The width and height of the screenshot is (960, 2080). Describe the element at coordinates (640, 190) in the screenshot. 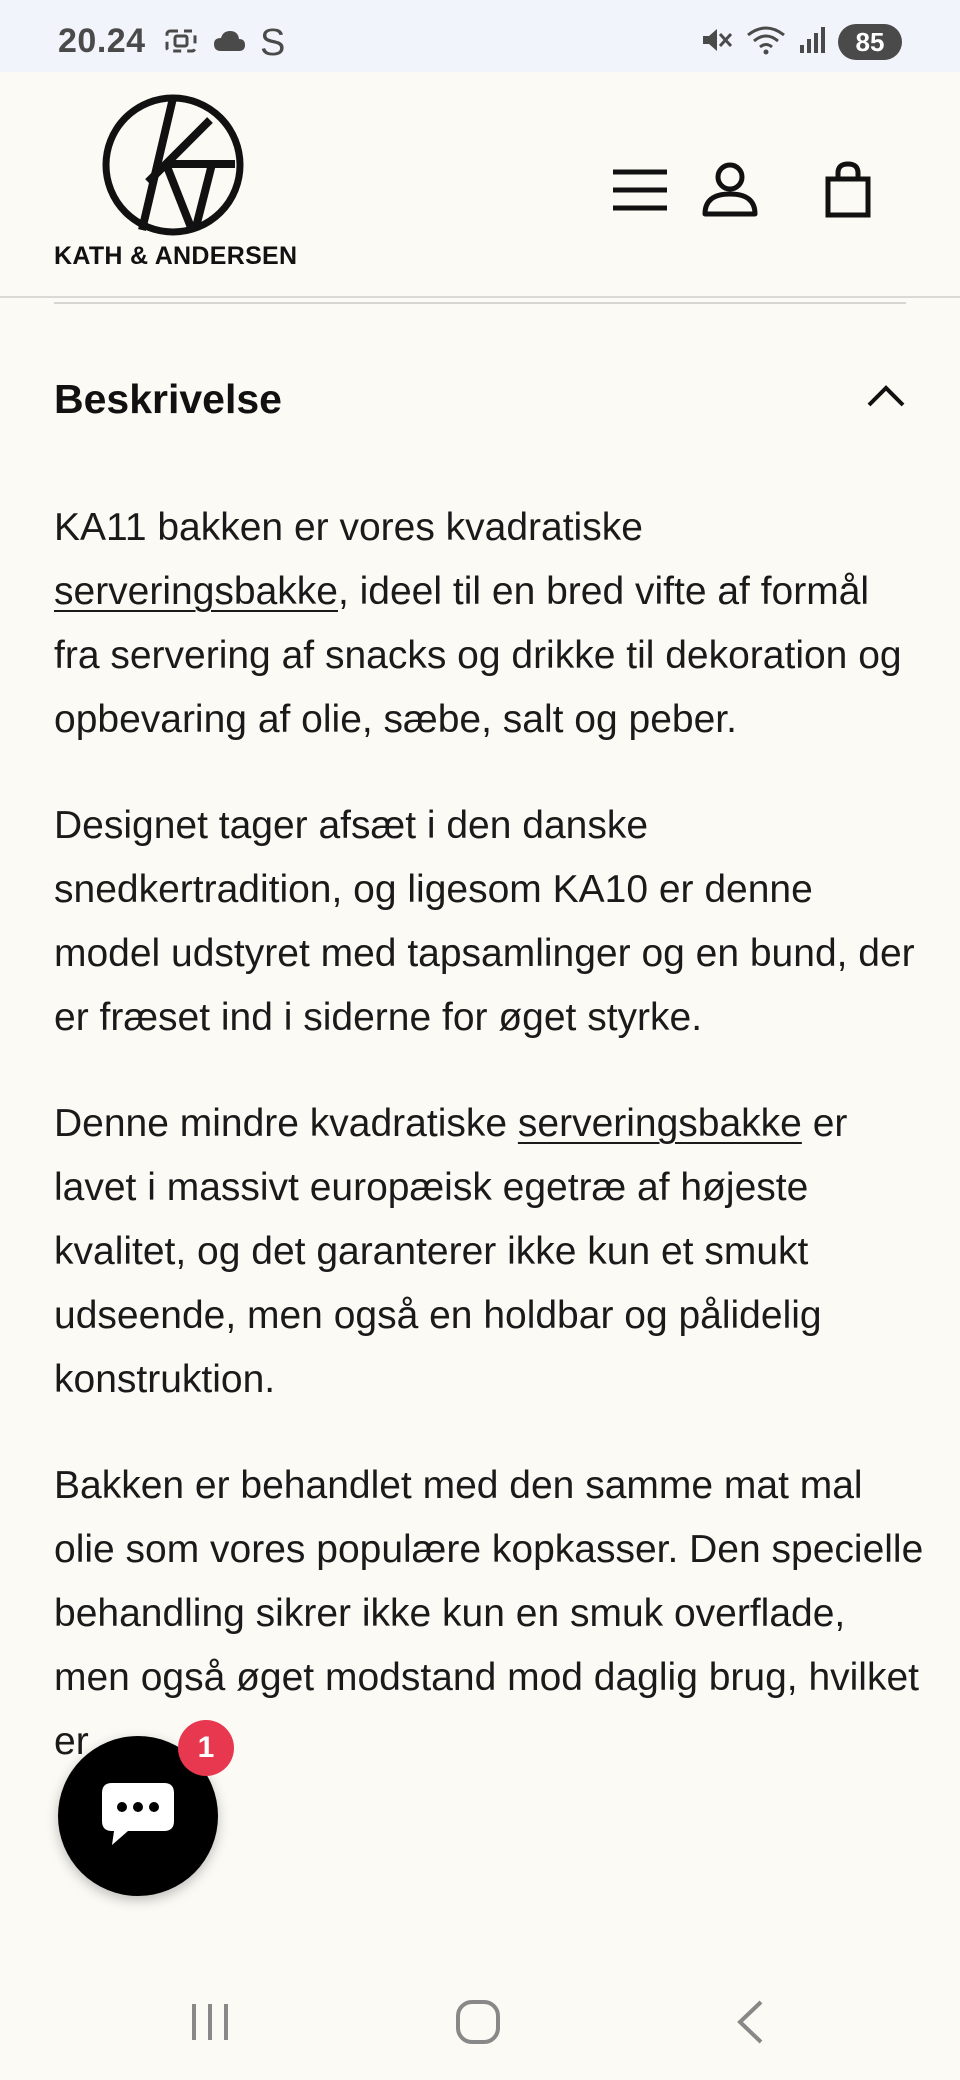

I see `menu-icon` at that location.